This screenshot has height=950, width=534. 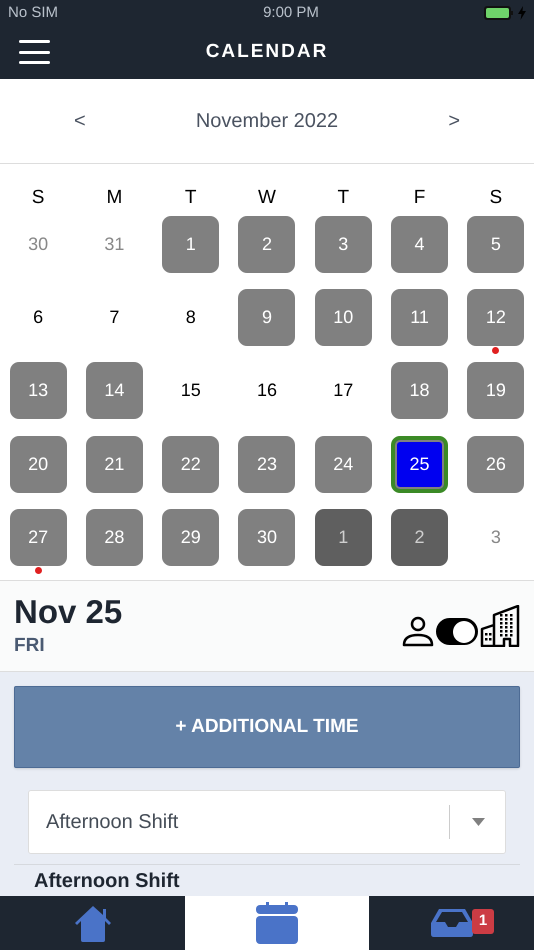 What do you see at coordinates (114, 391) in the screenshot?
I see `day-cell: 14` at bounding box center [114, 391].